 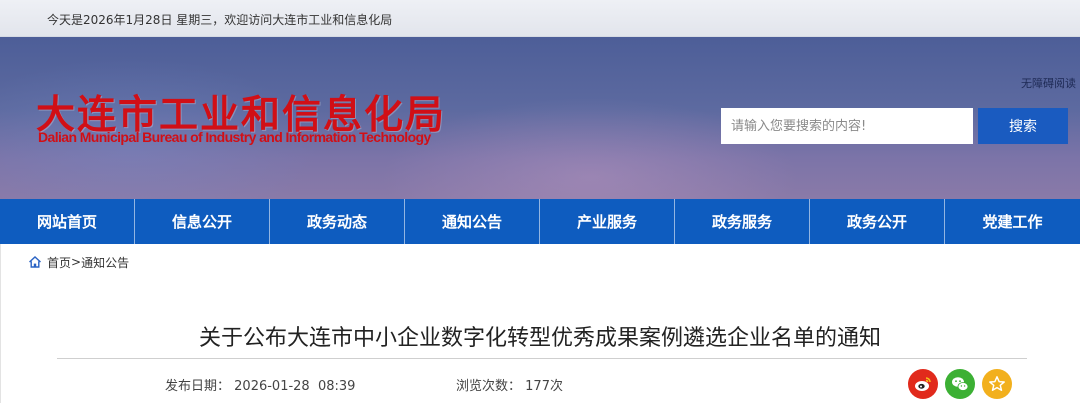 What do you see at coordinates (1012, 221) in the screenshot?
I see `nav-item-party-building: 党建工作` at bounding box center [1012, 221].